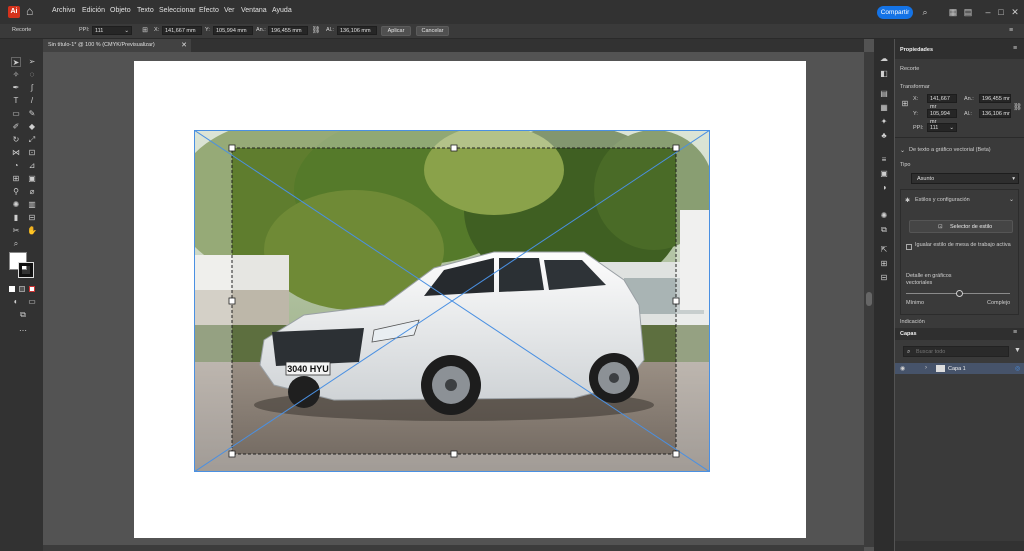  I want to click on artboard-tool-icon: ⊟, so click(32, 218).